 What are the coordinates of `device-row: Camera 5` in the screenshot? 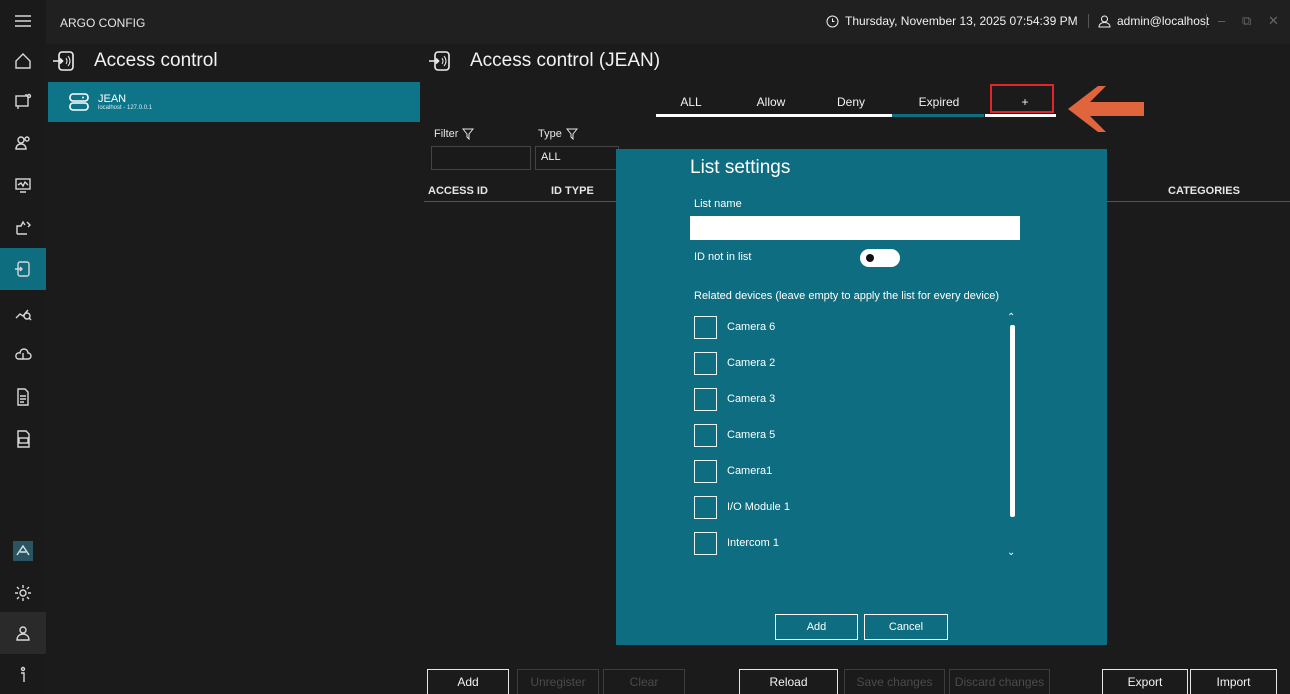 It's located at (734, 435).